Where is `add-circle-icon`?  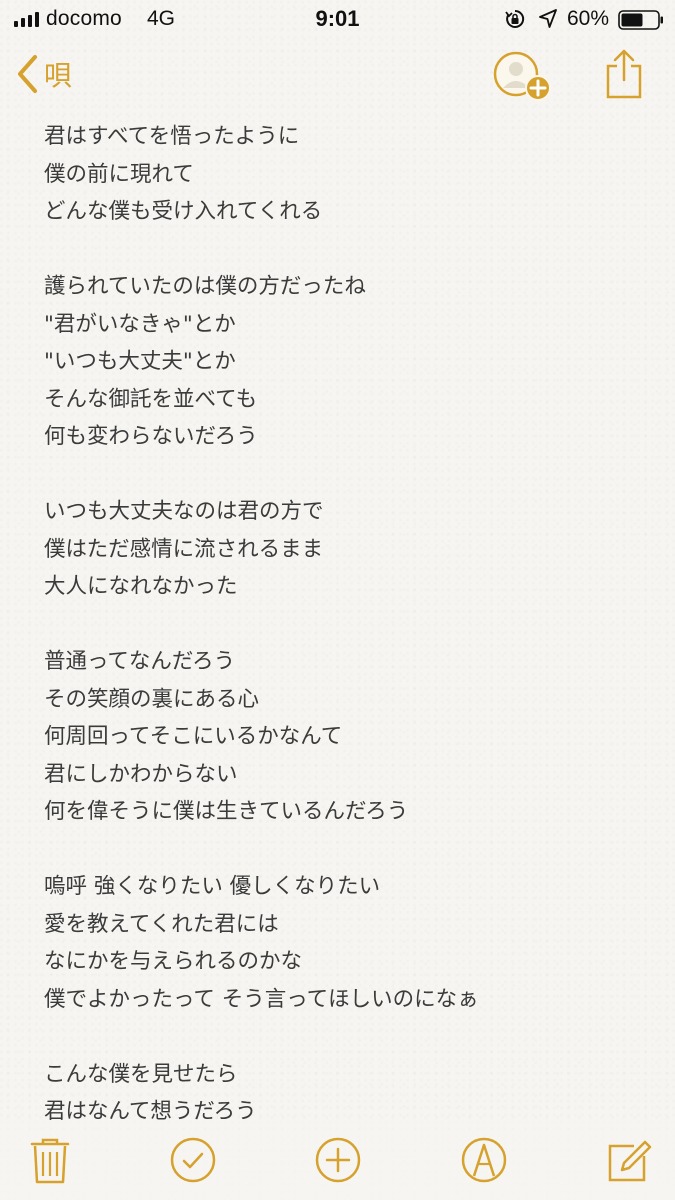 add-circle-icon is located at coordinates (338, 1160).